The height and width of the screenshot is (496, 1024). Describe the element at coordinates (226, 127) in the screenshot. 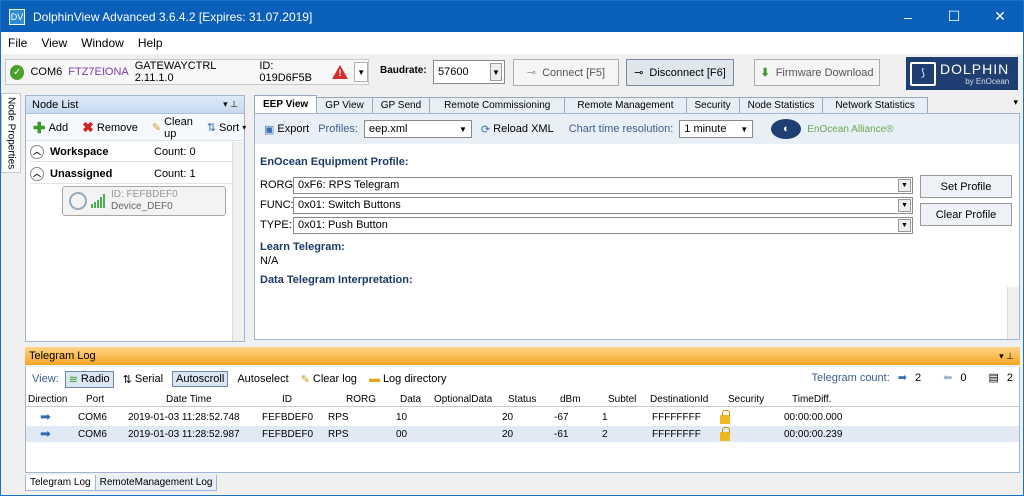

I see `sort-button: ⇅ Sort ▾` at that location.